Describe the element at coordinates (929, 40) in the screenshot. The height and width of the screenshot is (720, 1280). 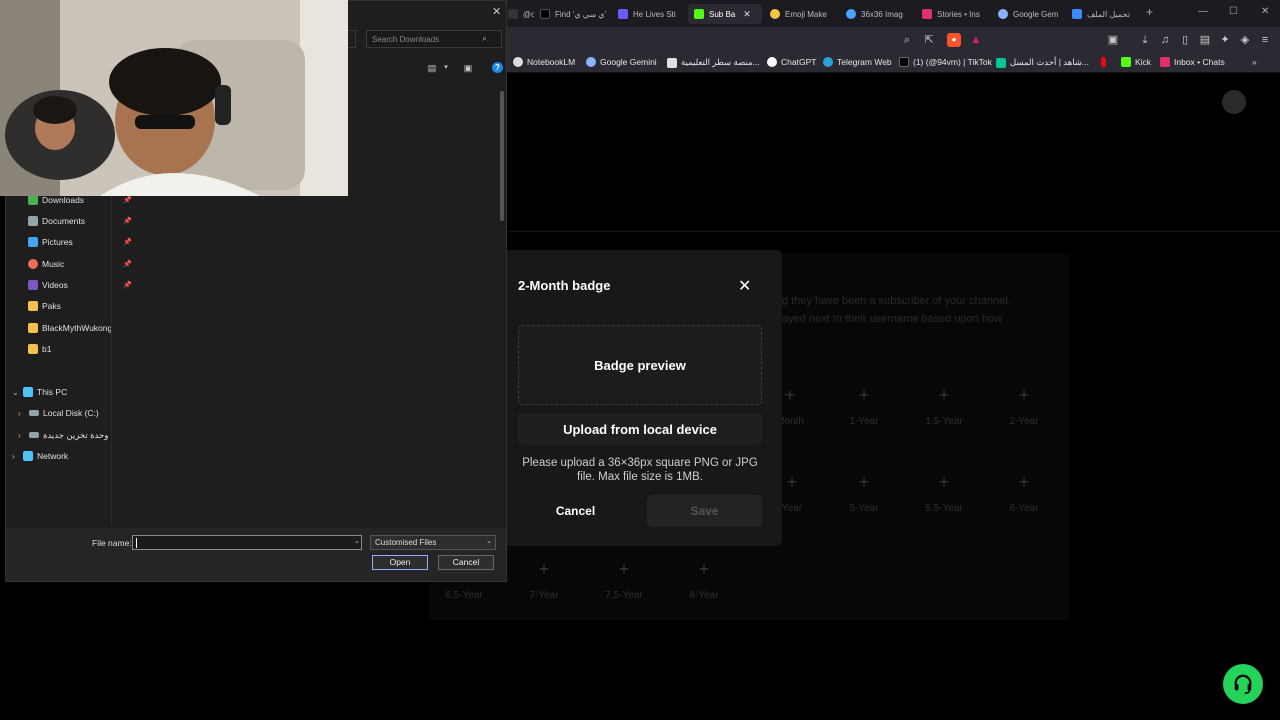
I see `share-icon: ⇱` at that location.